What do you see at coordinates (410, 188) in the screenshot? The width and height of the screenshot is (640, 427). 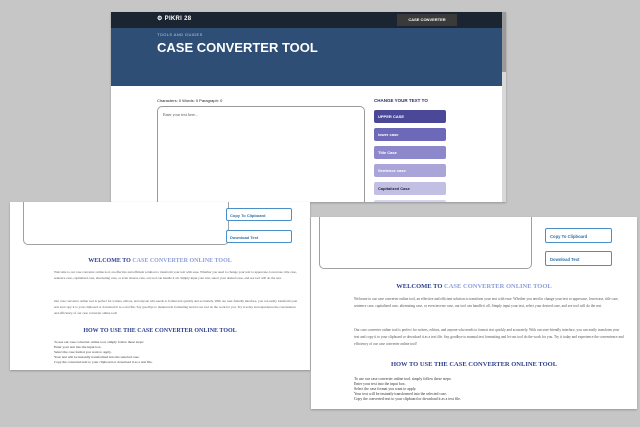 I see `capitalizedcase-button: Capitalized Case` at bounding box center [410, 188].